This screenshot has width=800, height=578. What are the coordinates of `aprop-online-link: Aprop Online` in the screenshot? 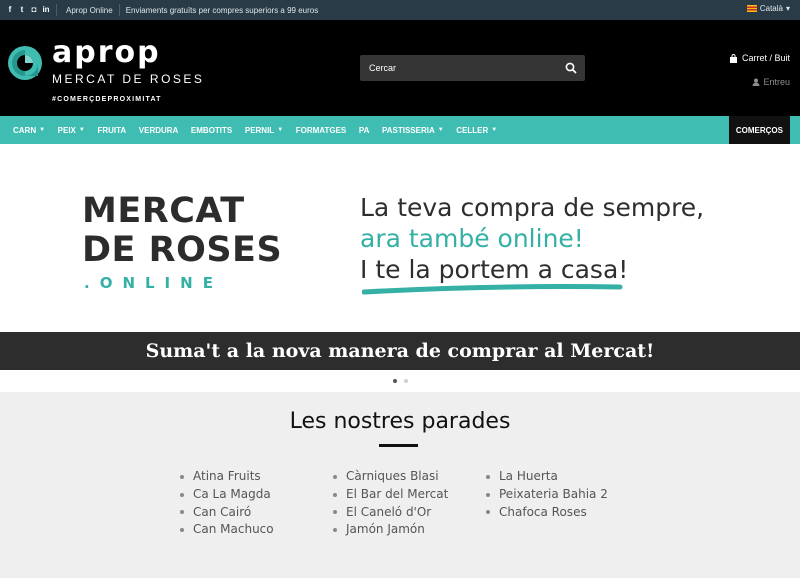 It's located at (89, 10).